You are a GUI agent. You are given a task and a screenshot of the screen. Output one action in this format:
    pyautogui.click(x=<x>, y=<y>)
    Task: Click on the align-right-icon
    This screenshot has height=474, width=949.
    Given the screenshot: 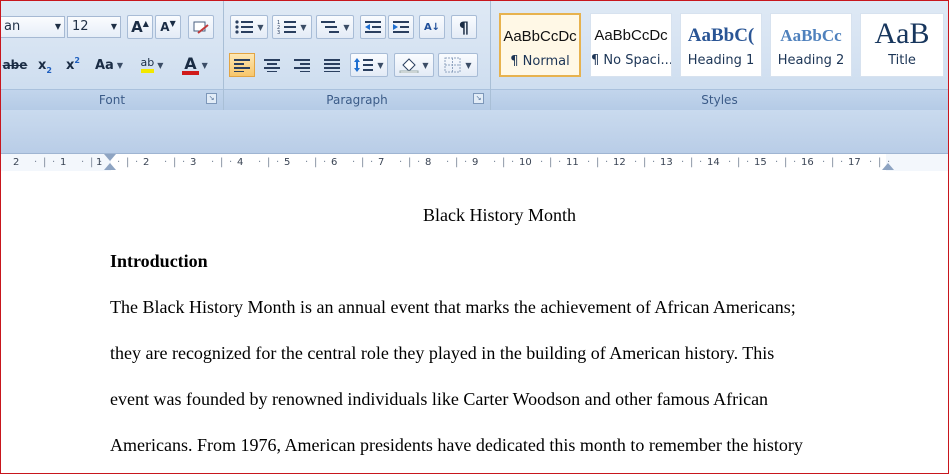 What is the action you would take?
    pyautogui.click(x=302, y=65)
    